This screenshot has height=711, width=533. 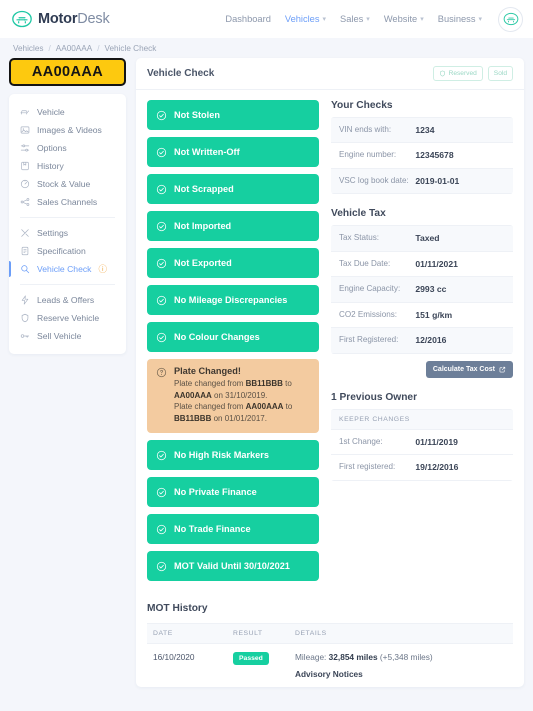 What do you see at coordinates (247, 19) in the screenshot?
I see `nav-item-dashboard: Dashboard` at bounding box center [247, 19].